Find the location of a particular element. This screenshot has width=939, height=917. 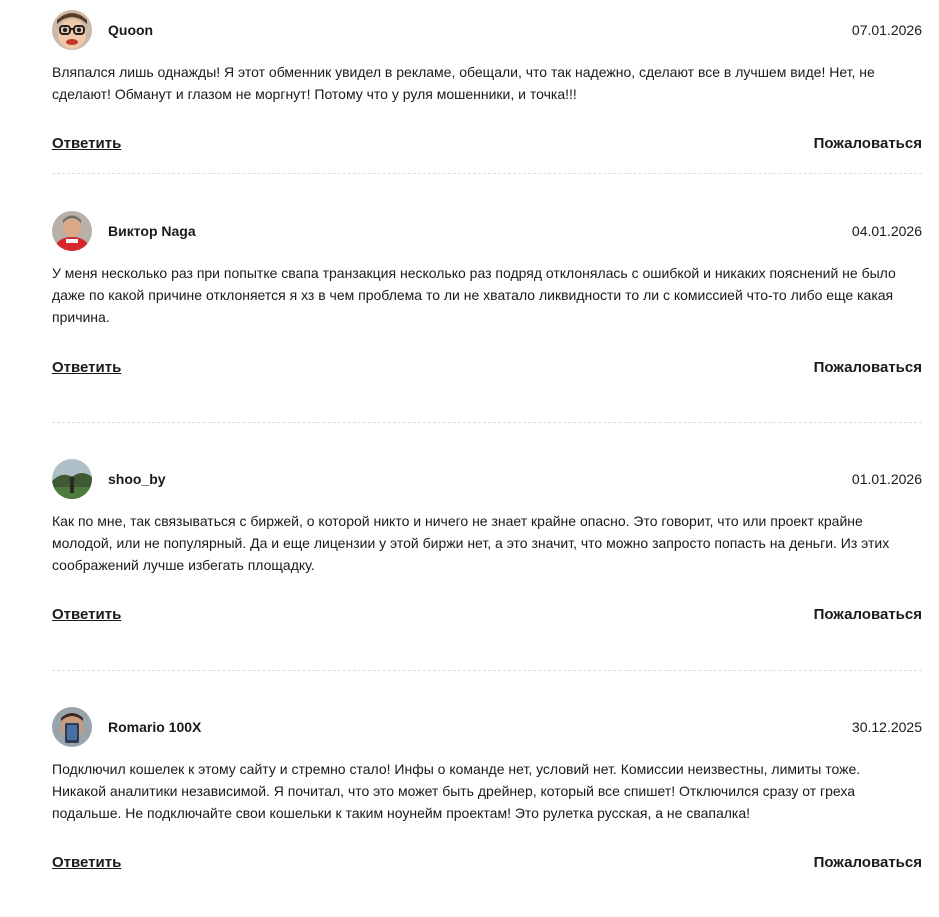

comment-header: Виктор Naga 04.01.2026 is located at coordinates (487, 231).